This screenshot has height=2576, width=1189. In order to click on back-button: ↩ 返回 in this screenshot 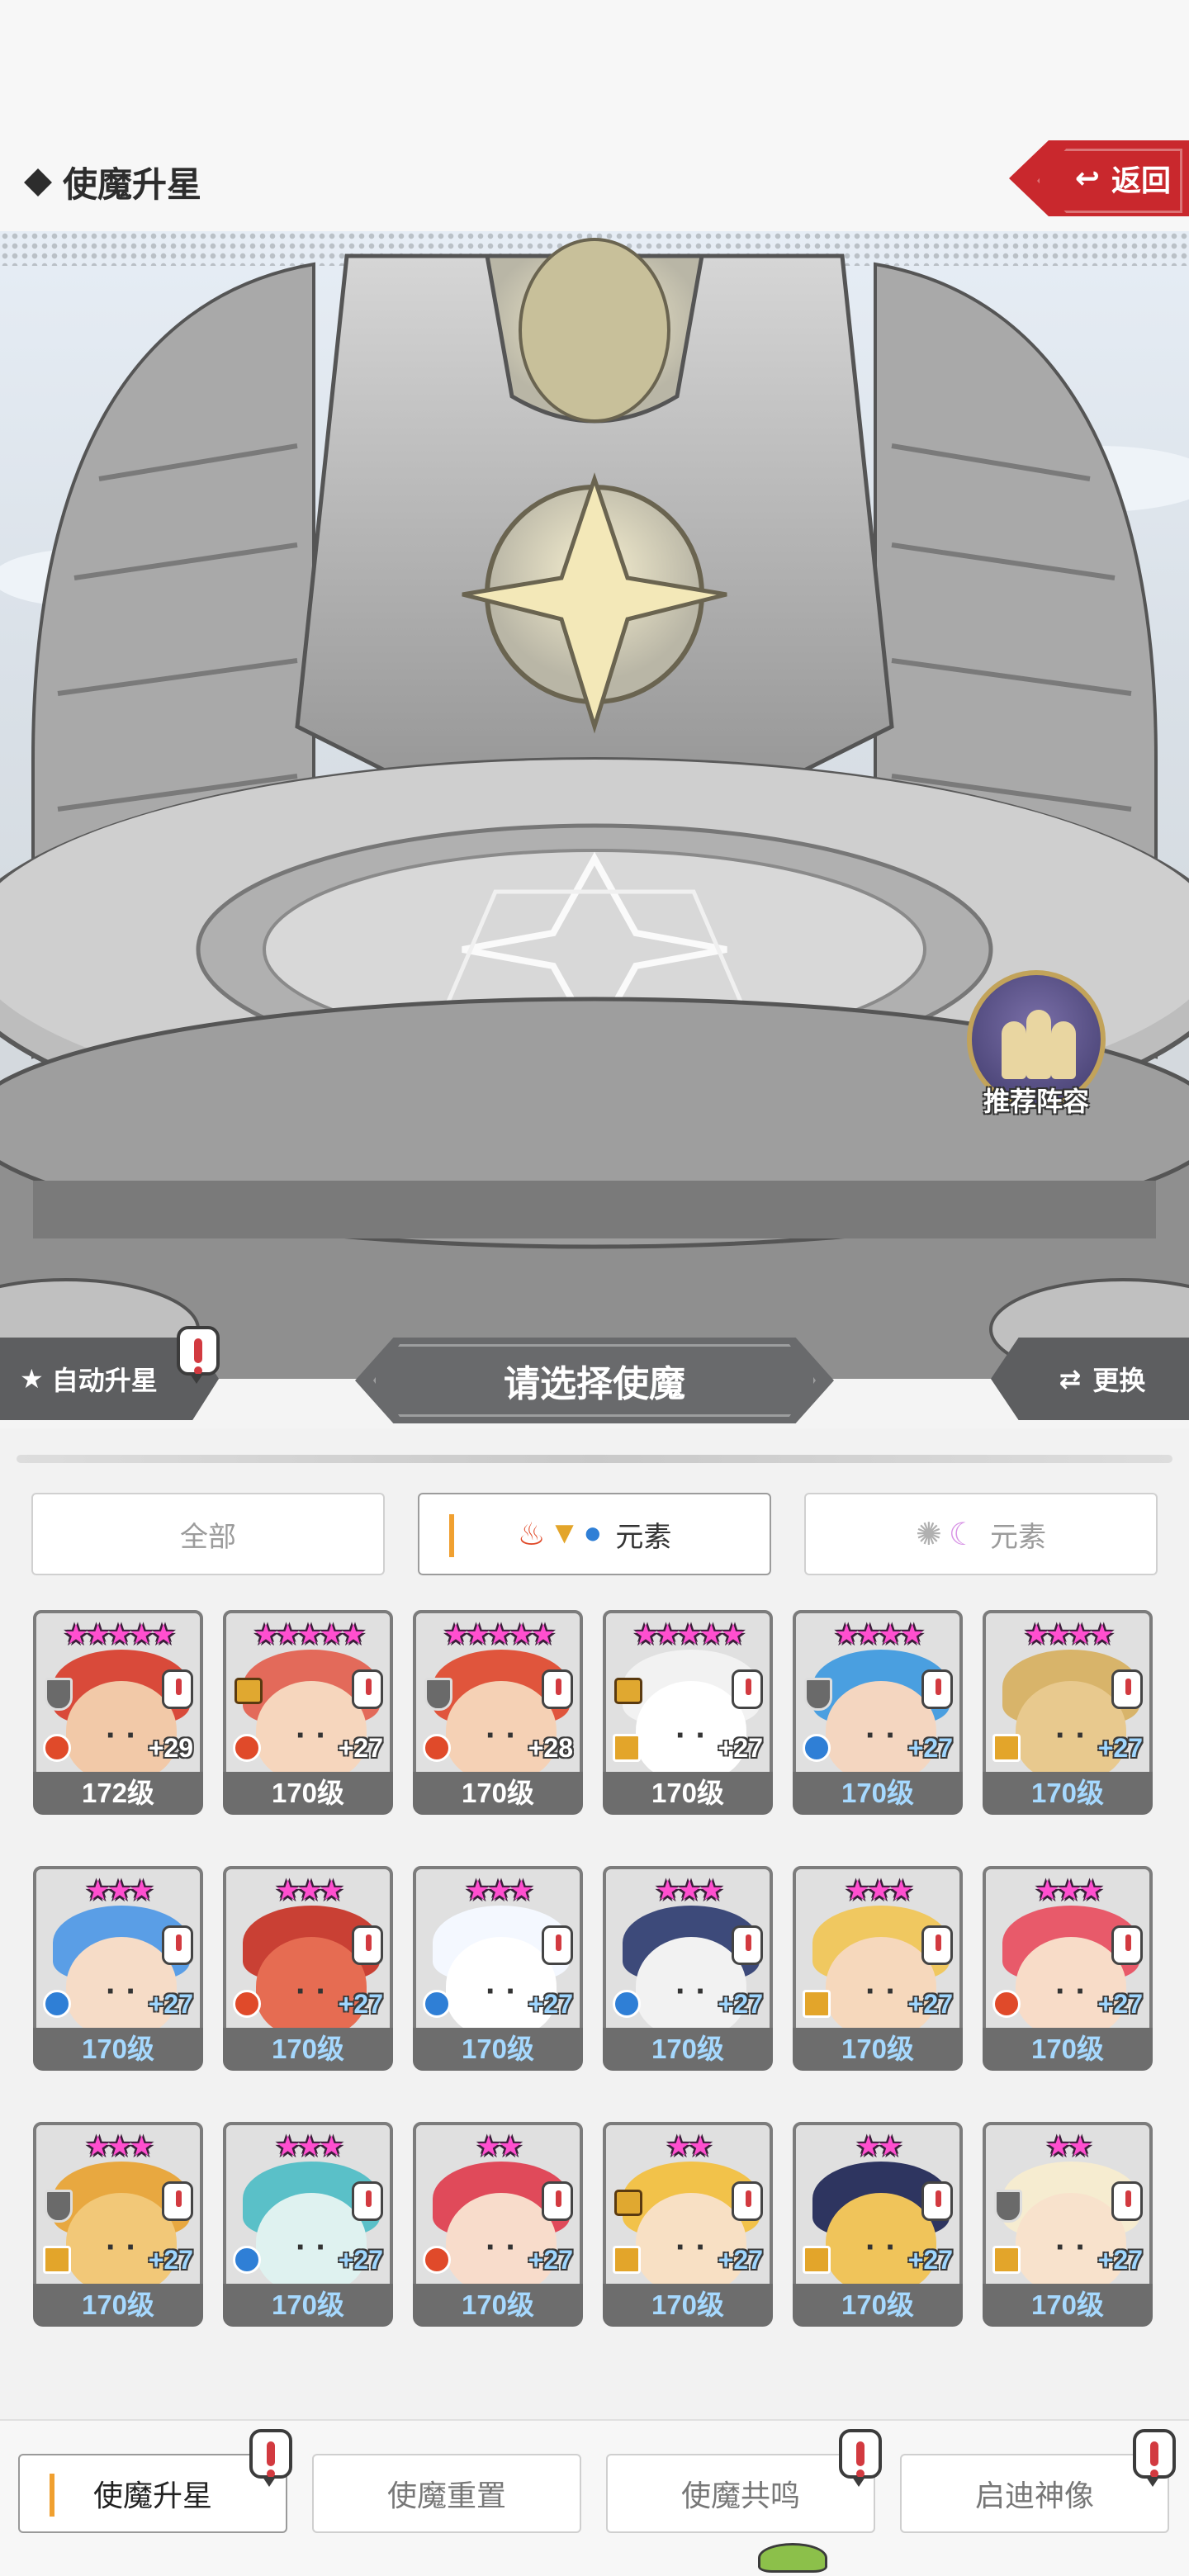, I will do `click(1099, 178)`.